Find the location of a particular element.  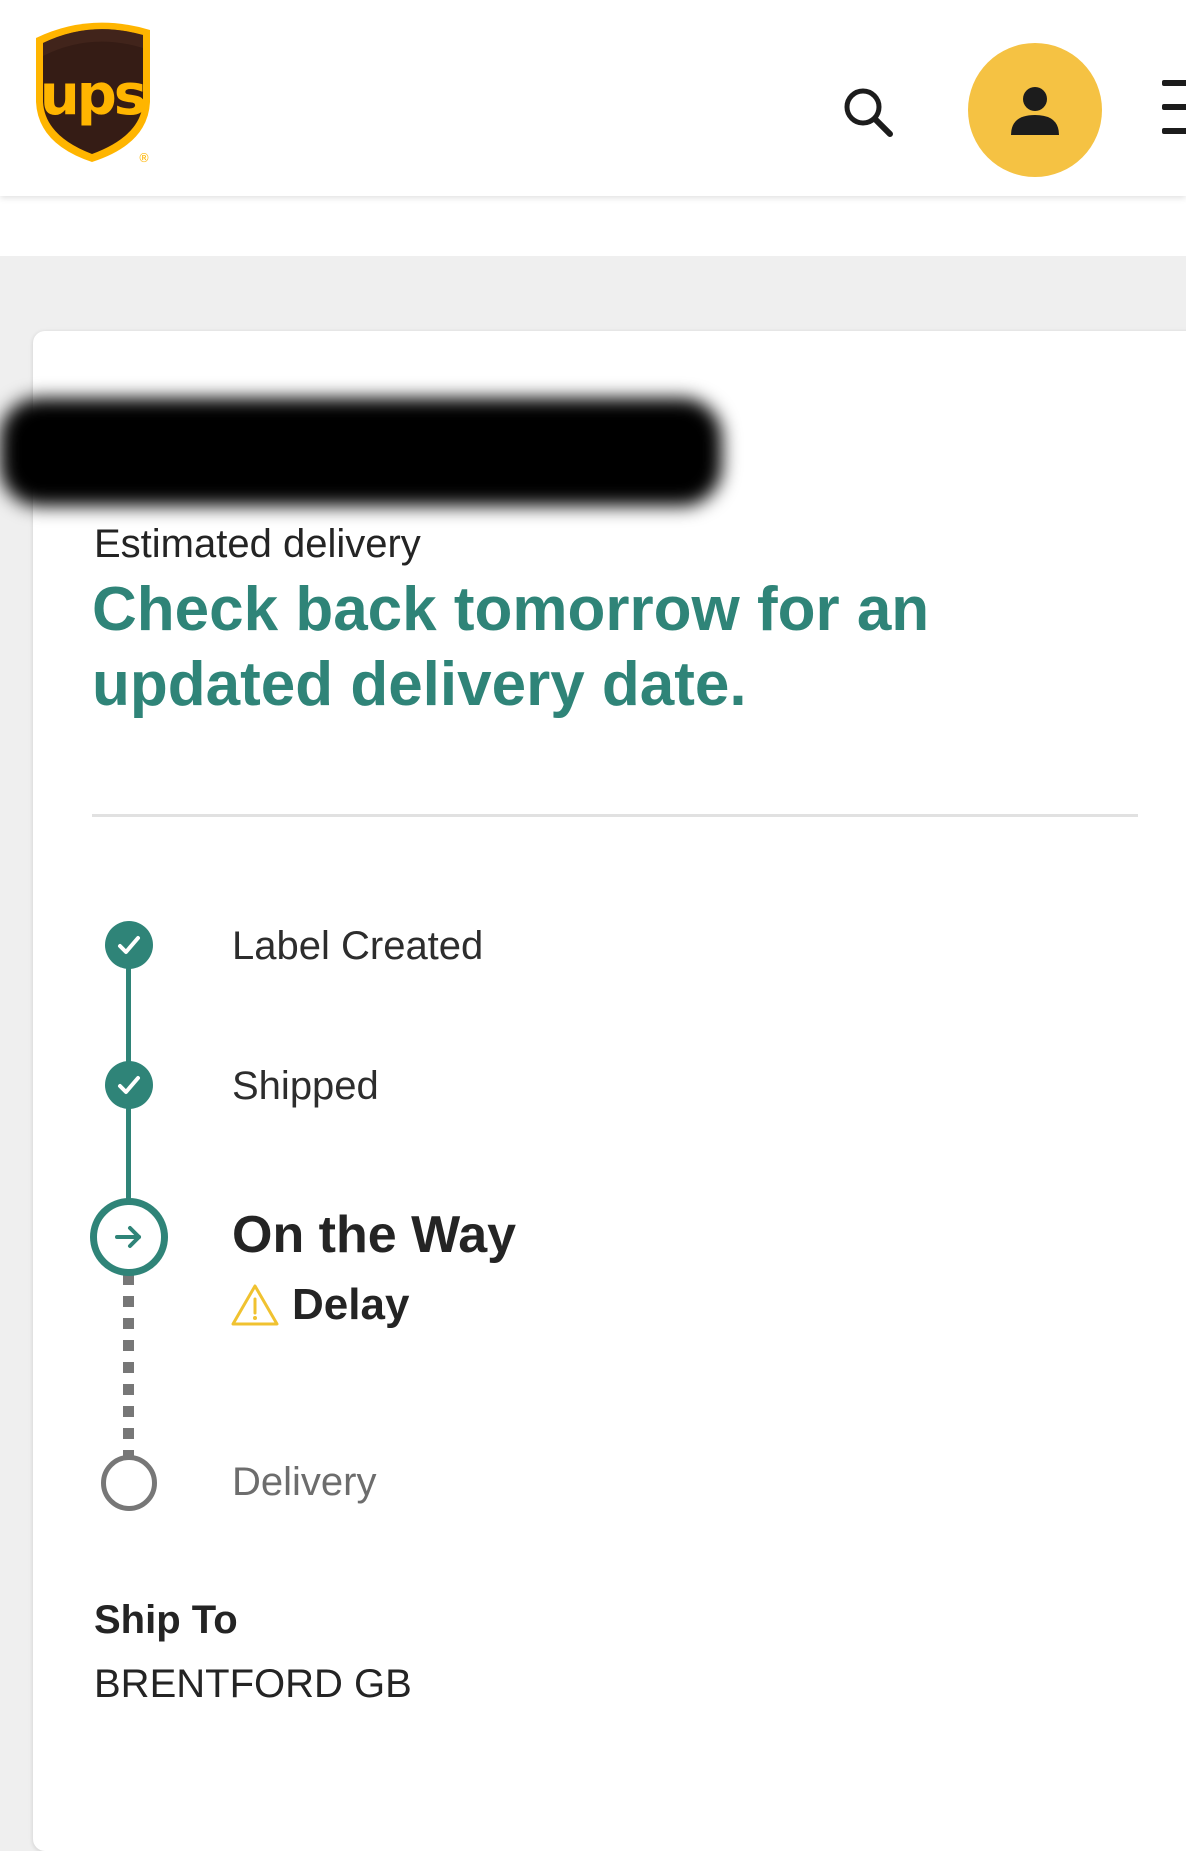

divider is located at coordinates (615, 815).